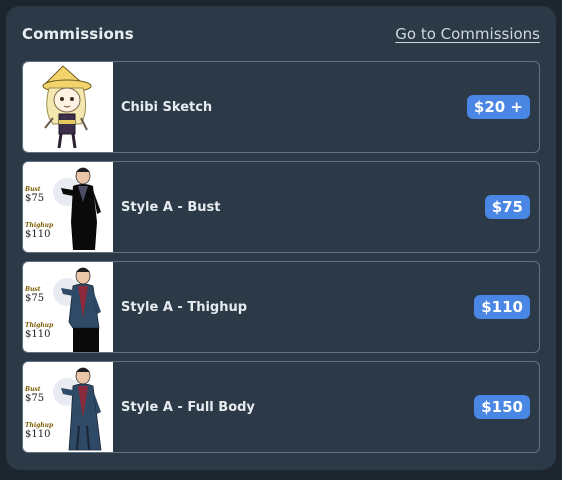 The width and height of the screenshot is (562, 480). Describe the element at coordinates (467, 34) in the screenshot. I see `go-to-commissions-link: Go to Commissions` at that location.